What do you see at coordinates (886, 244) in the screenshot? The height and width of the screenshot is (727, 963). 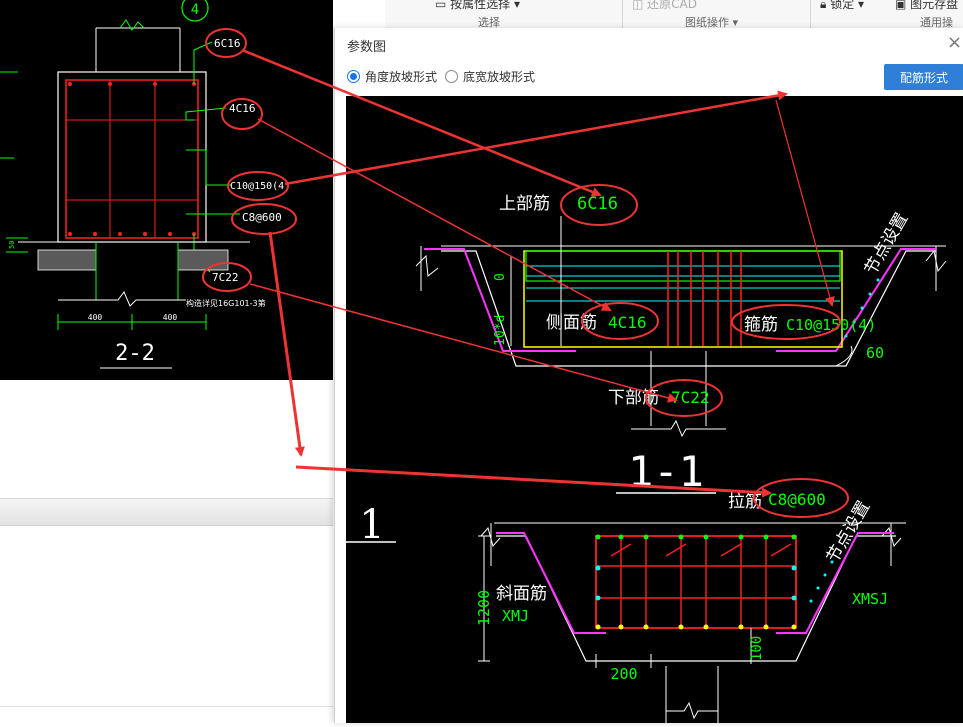 I see `node-setting-label-upper: 节点设置` at bounding box center [886, 244].